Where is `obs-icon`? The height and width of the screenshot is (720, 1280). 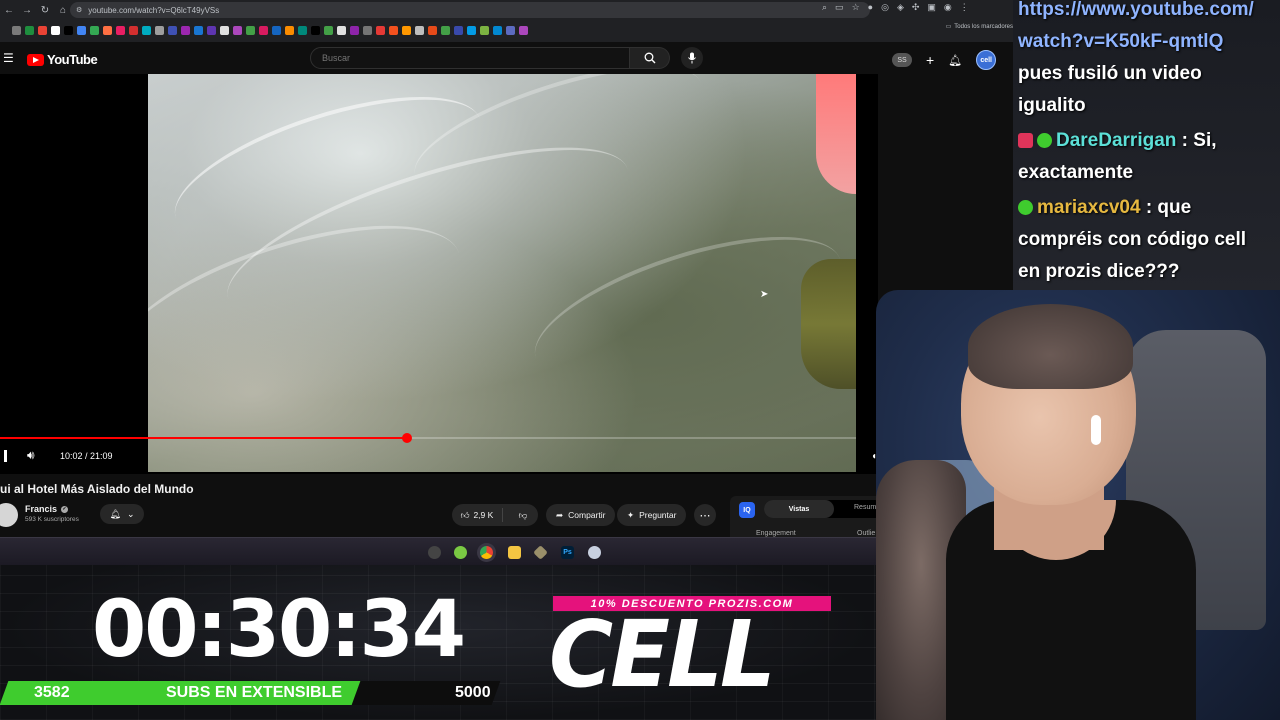 obs-icon is located at coordinates (434, 552).